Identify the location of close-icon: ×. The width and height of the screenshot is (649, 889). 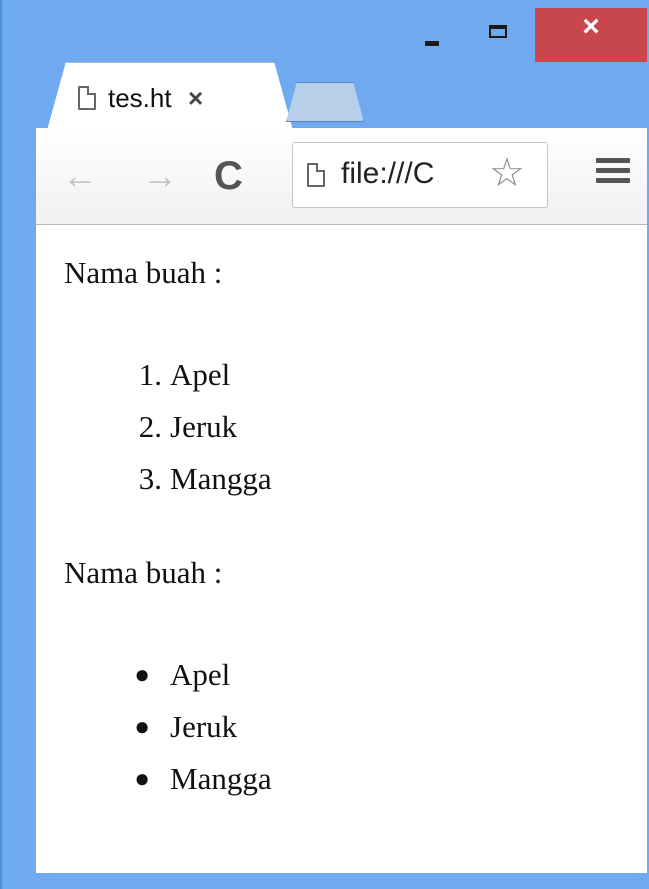
(591, 26).